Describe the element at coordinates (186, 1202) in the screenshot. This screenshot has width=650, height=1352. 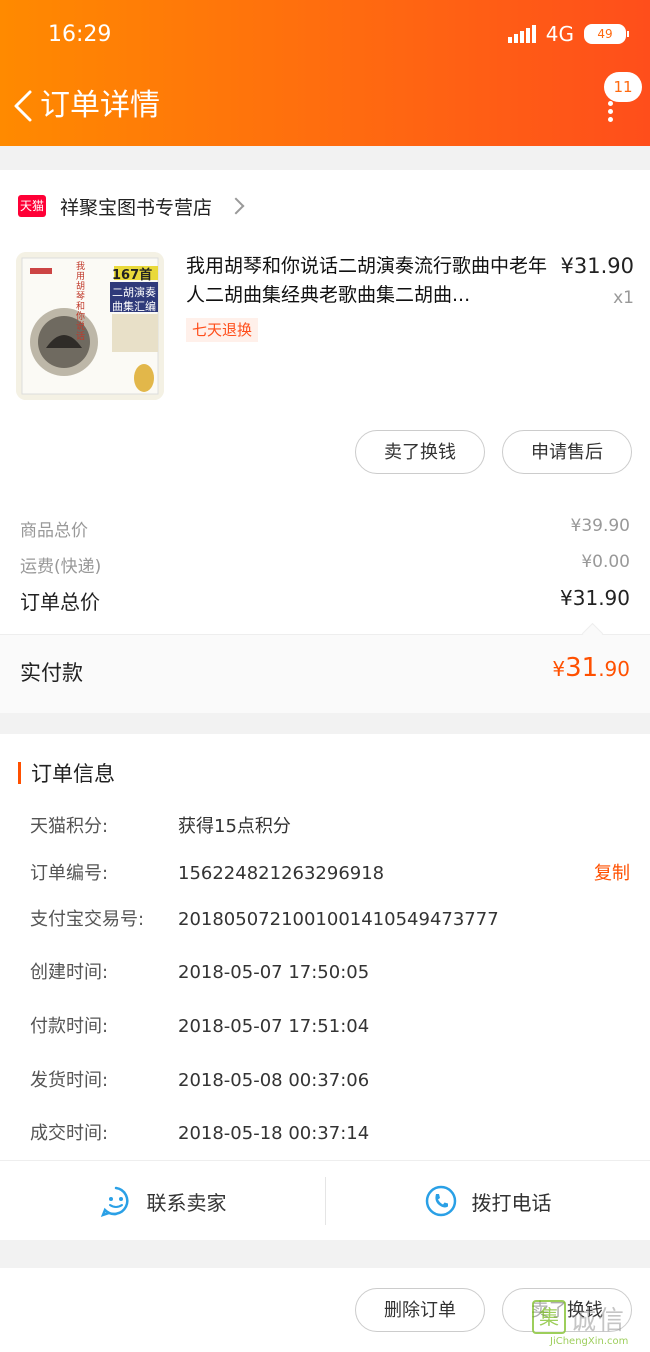
I see `contact-seller-label: 联系卖家` at that location.